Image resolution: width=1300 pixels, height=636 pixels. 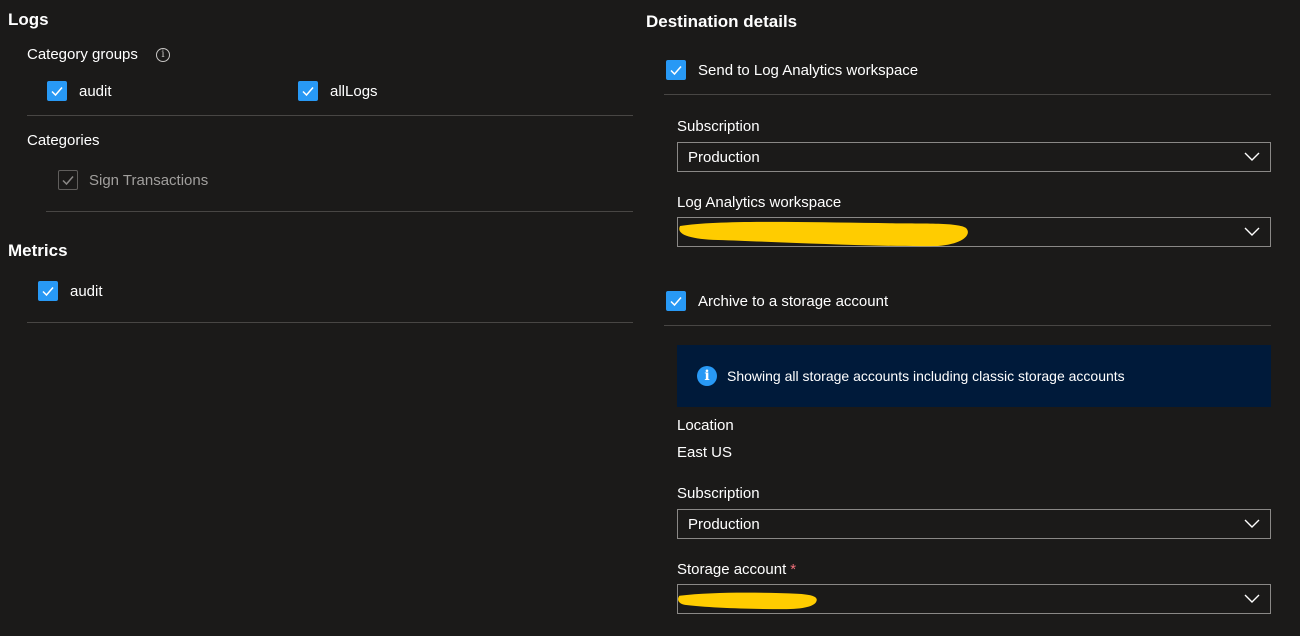 I want to click on audit-metric-checkbox, so click(x=48, y=291).